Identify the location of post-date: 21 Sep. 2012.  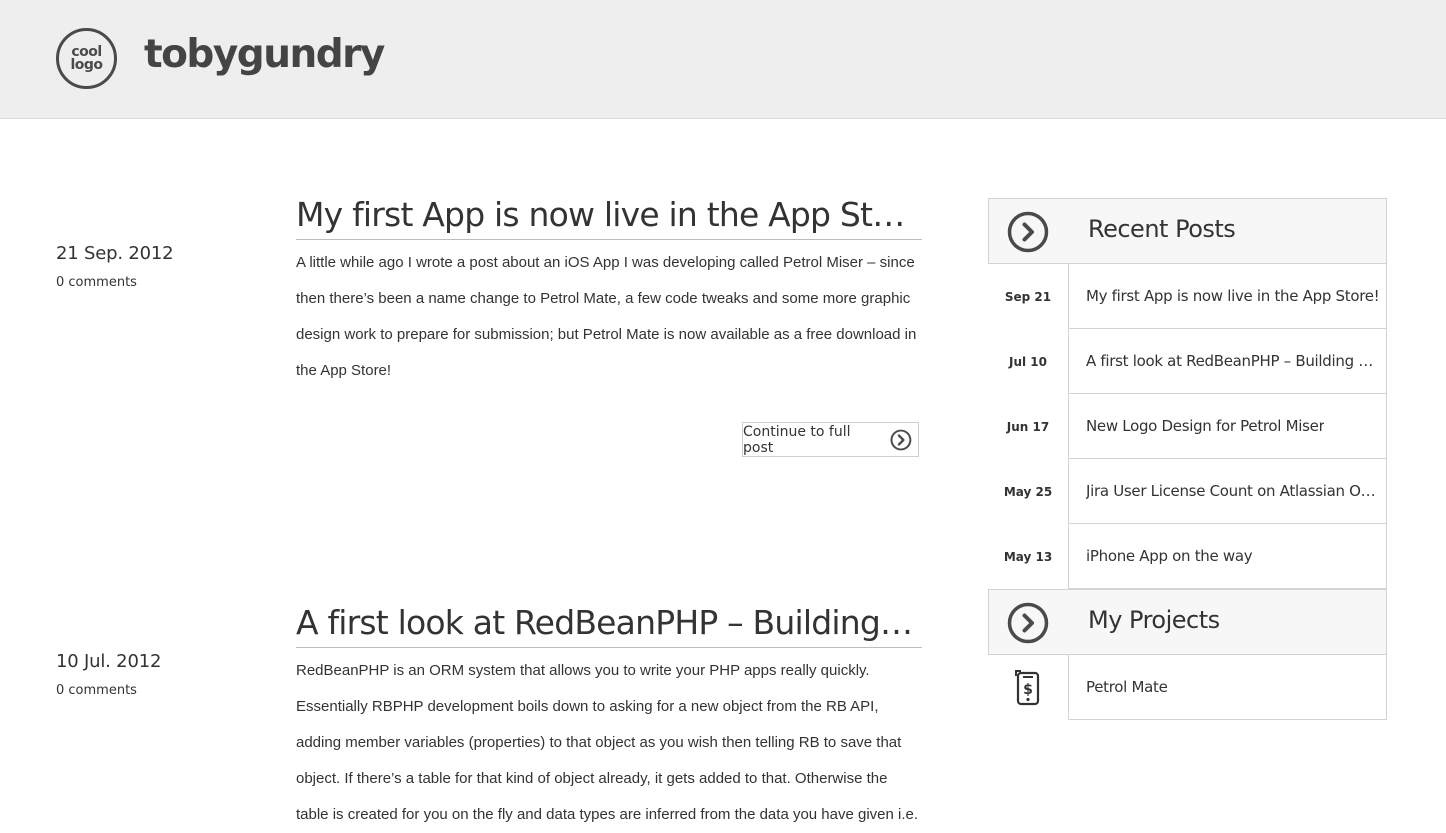
(115, 253).